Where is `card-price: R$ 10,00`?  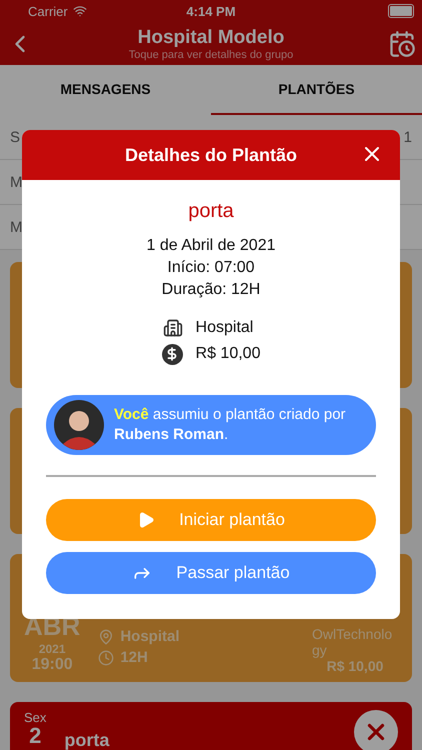
card-price: R$ 10,00 is located at coordinates (355, 666).